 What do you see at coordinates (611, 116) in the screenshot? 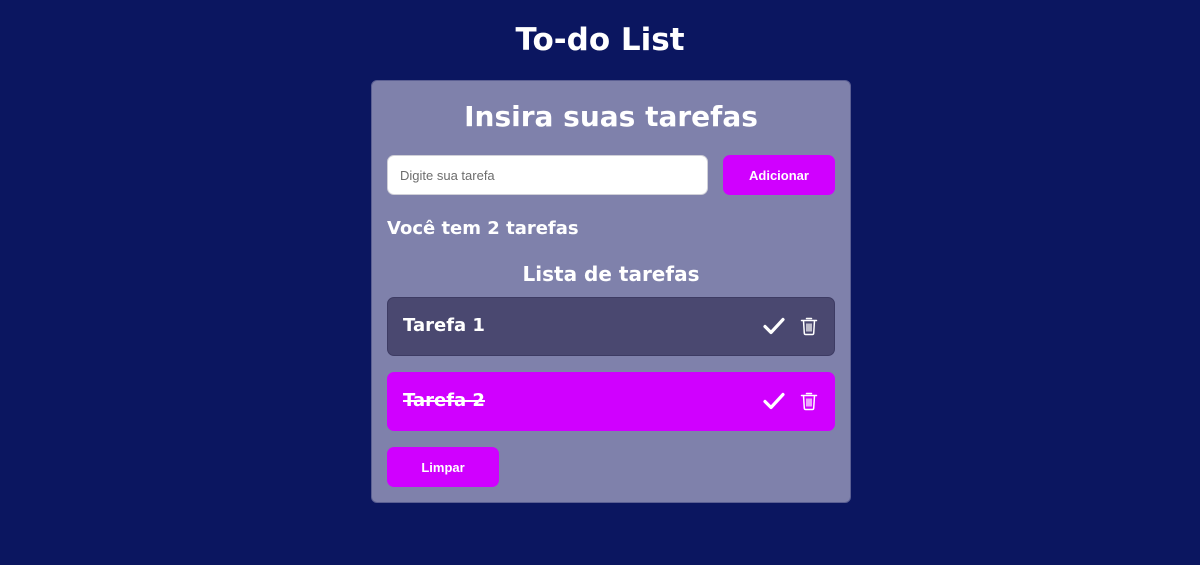
I see `card-title: Insira suas tarefas` at bounding box center [611, 116].